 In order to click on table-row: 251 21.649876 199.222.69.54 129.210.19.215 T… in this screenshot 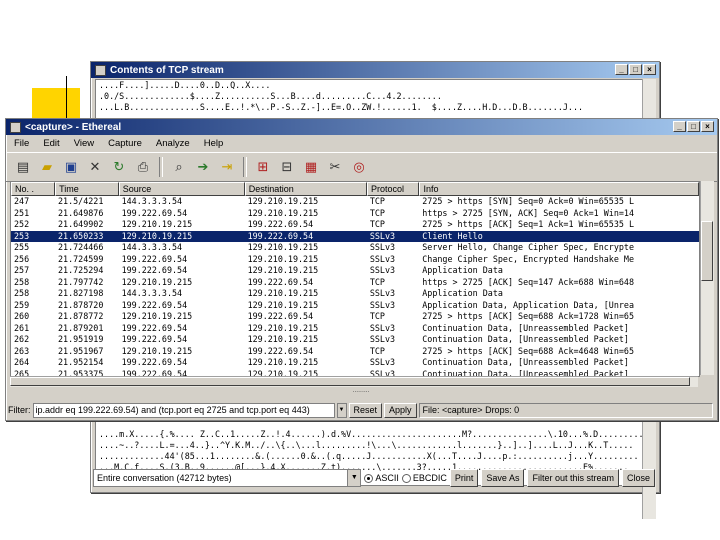, I will do `click(355, 214)`.